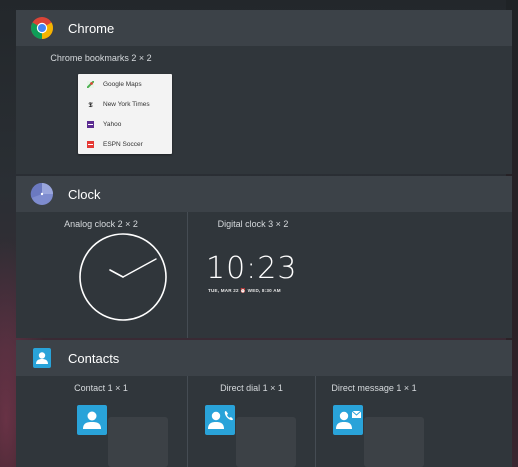 The image size is (518, 467). I want to click on espn-favicon-icon, so click(90, 144).